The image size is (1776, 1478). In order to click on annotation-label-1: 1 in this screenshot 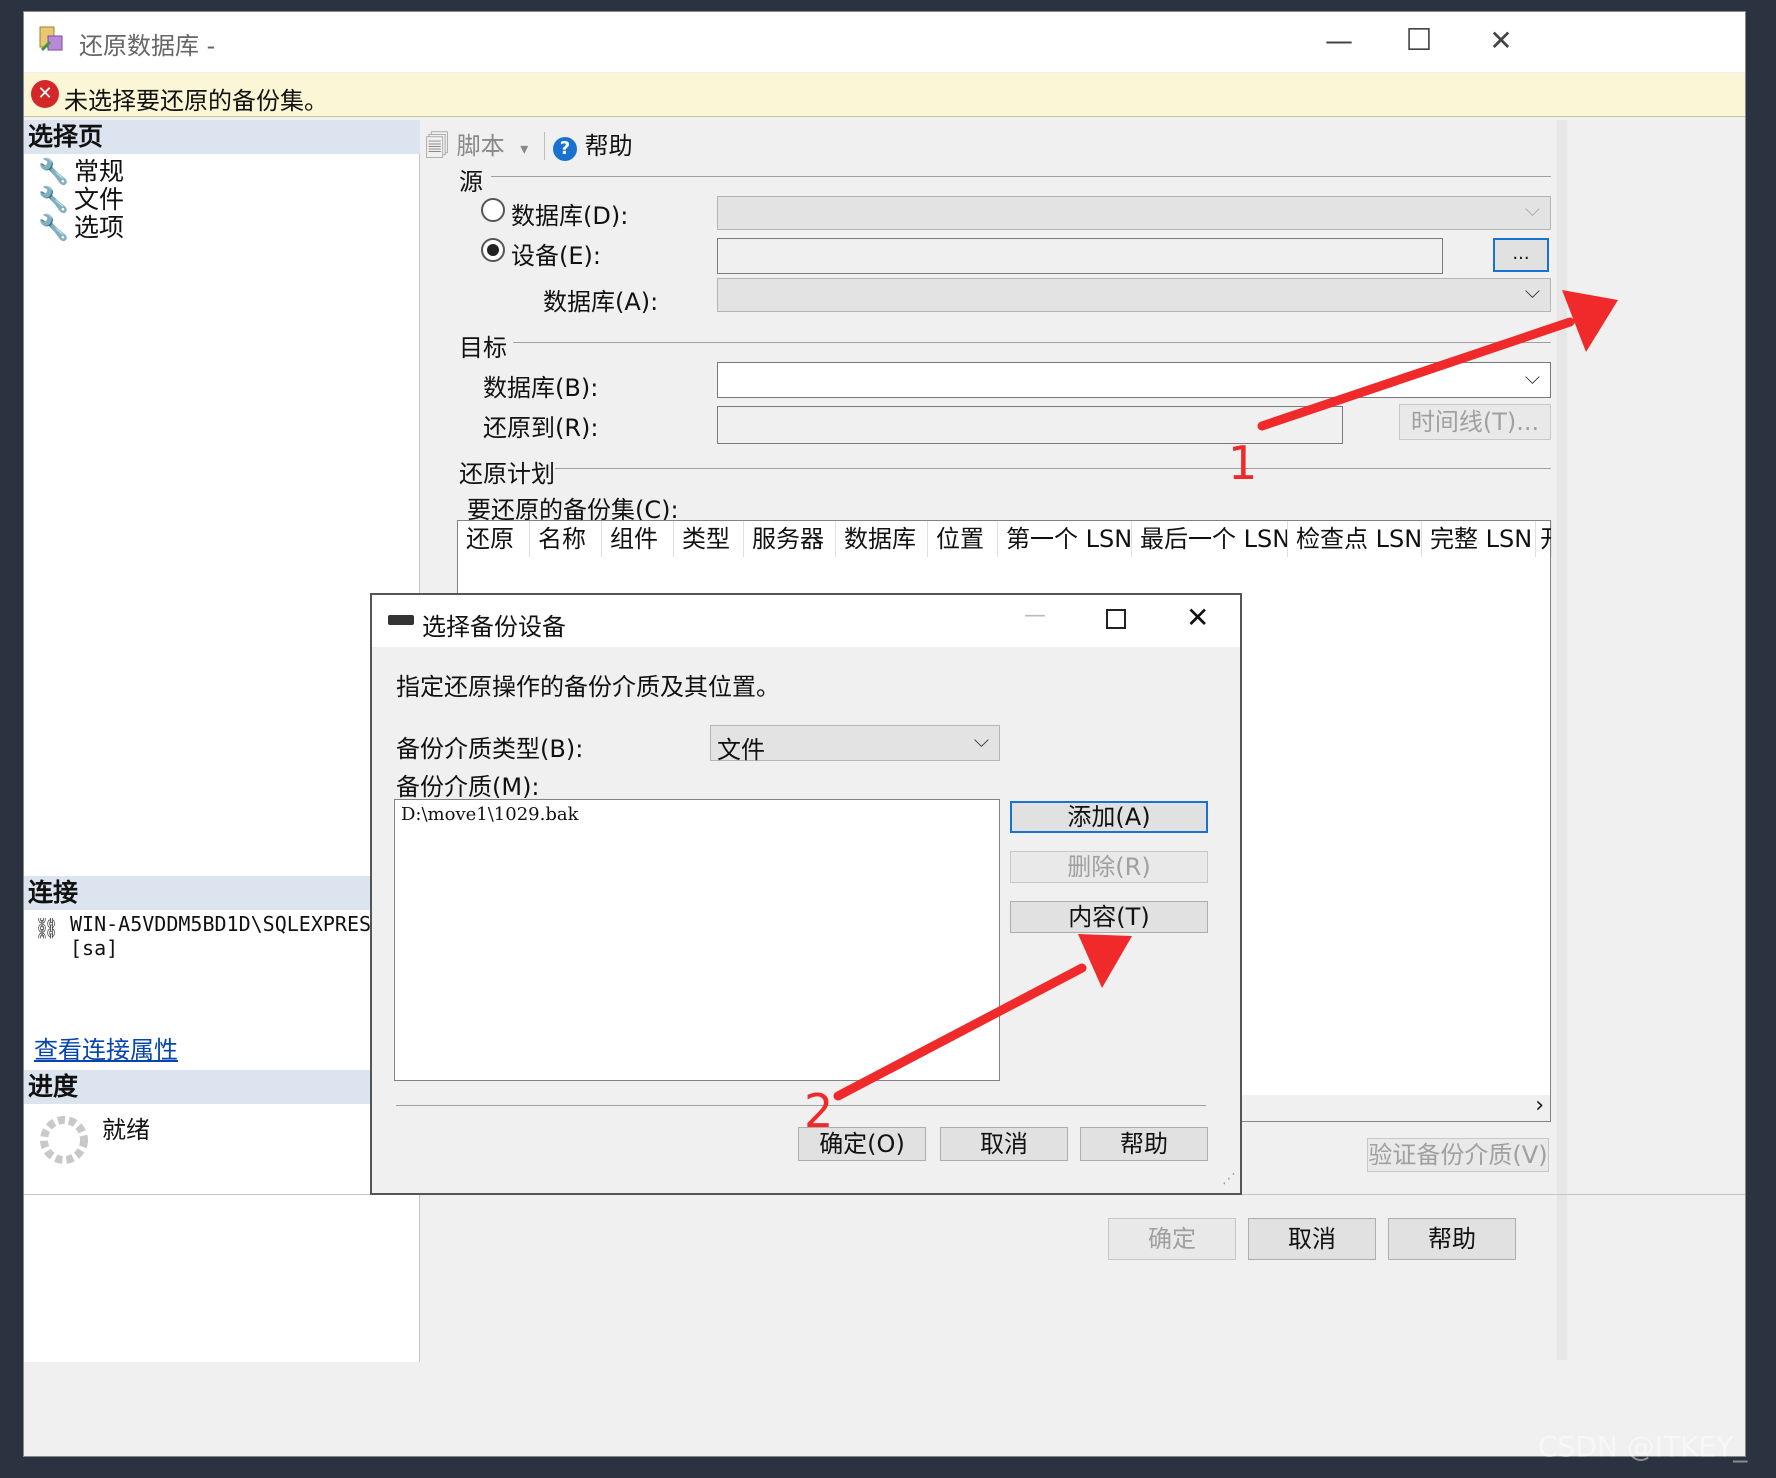, I will do `click(1243, 463)`.